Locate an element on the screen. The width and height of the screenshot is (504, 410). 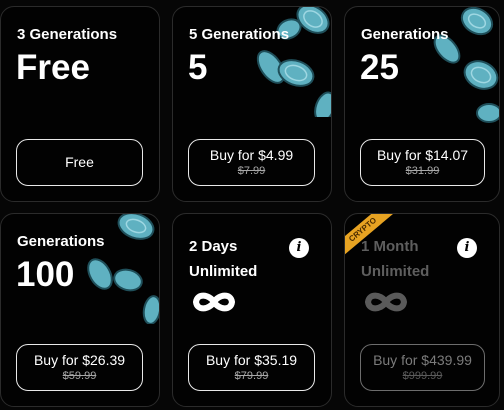
button-label: Free is located at coordinates (79, 162).